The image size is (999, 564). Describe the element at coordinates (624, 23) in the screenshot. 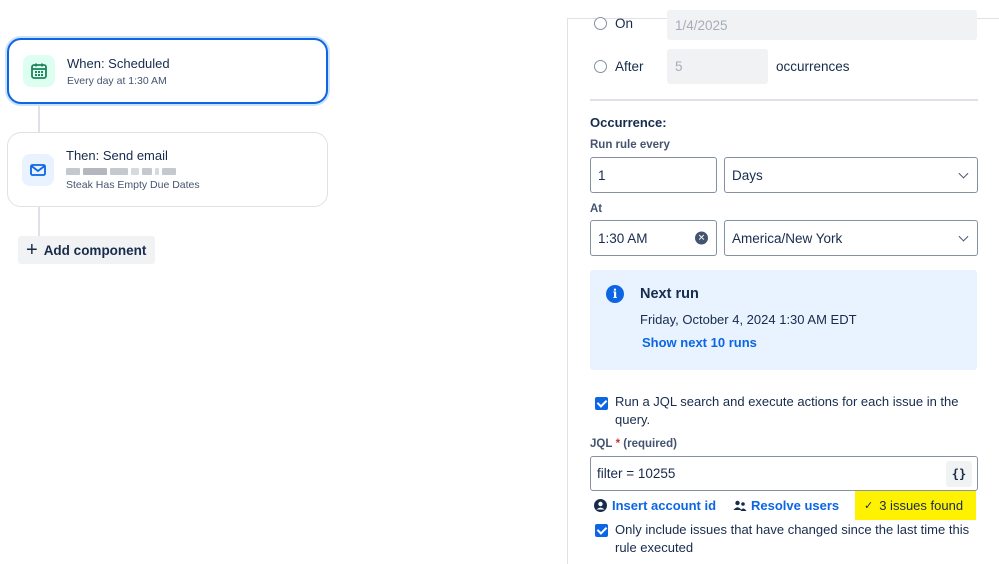

I see `end-on-label: On` at that location.